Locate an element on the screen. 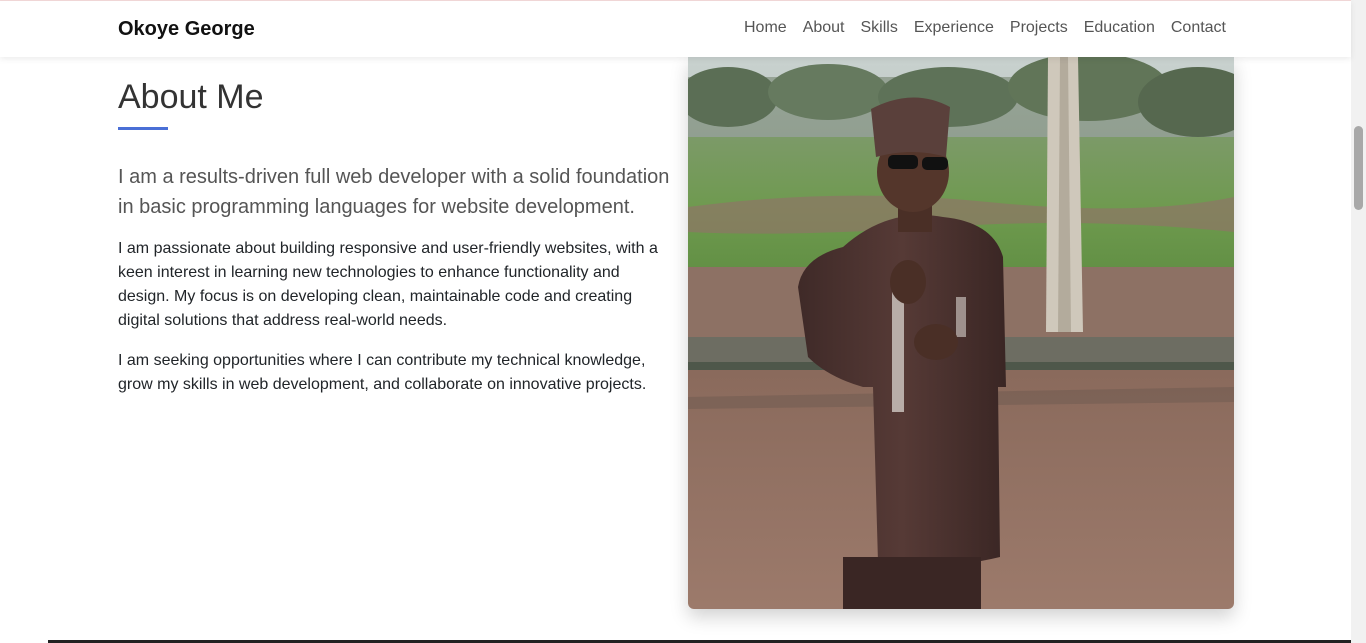 The width and height of the screenshot is (1366, 643). title-underline is located at coordinates (143, 128).